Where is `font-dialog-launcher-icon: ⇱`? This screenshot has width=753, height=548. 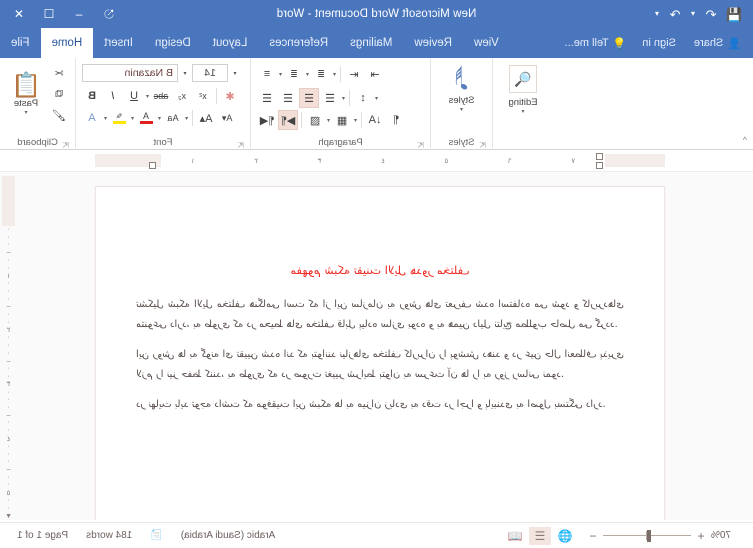
font-dialog-launcher-icon: ⇱ is located at coordinates (240, 145).